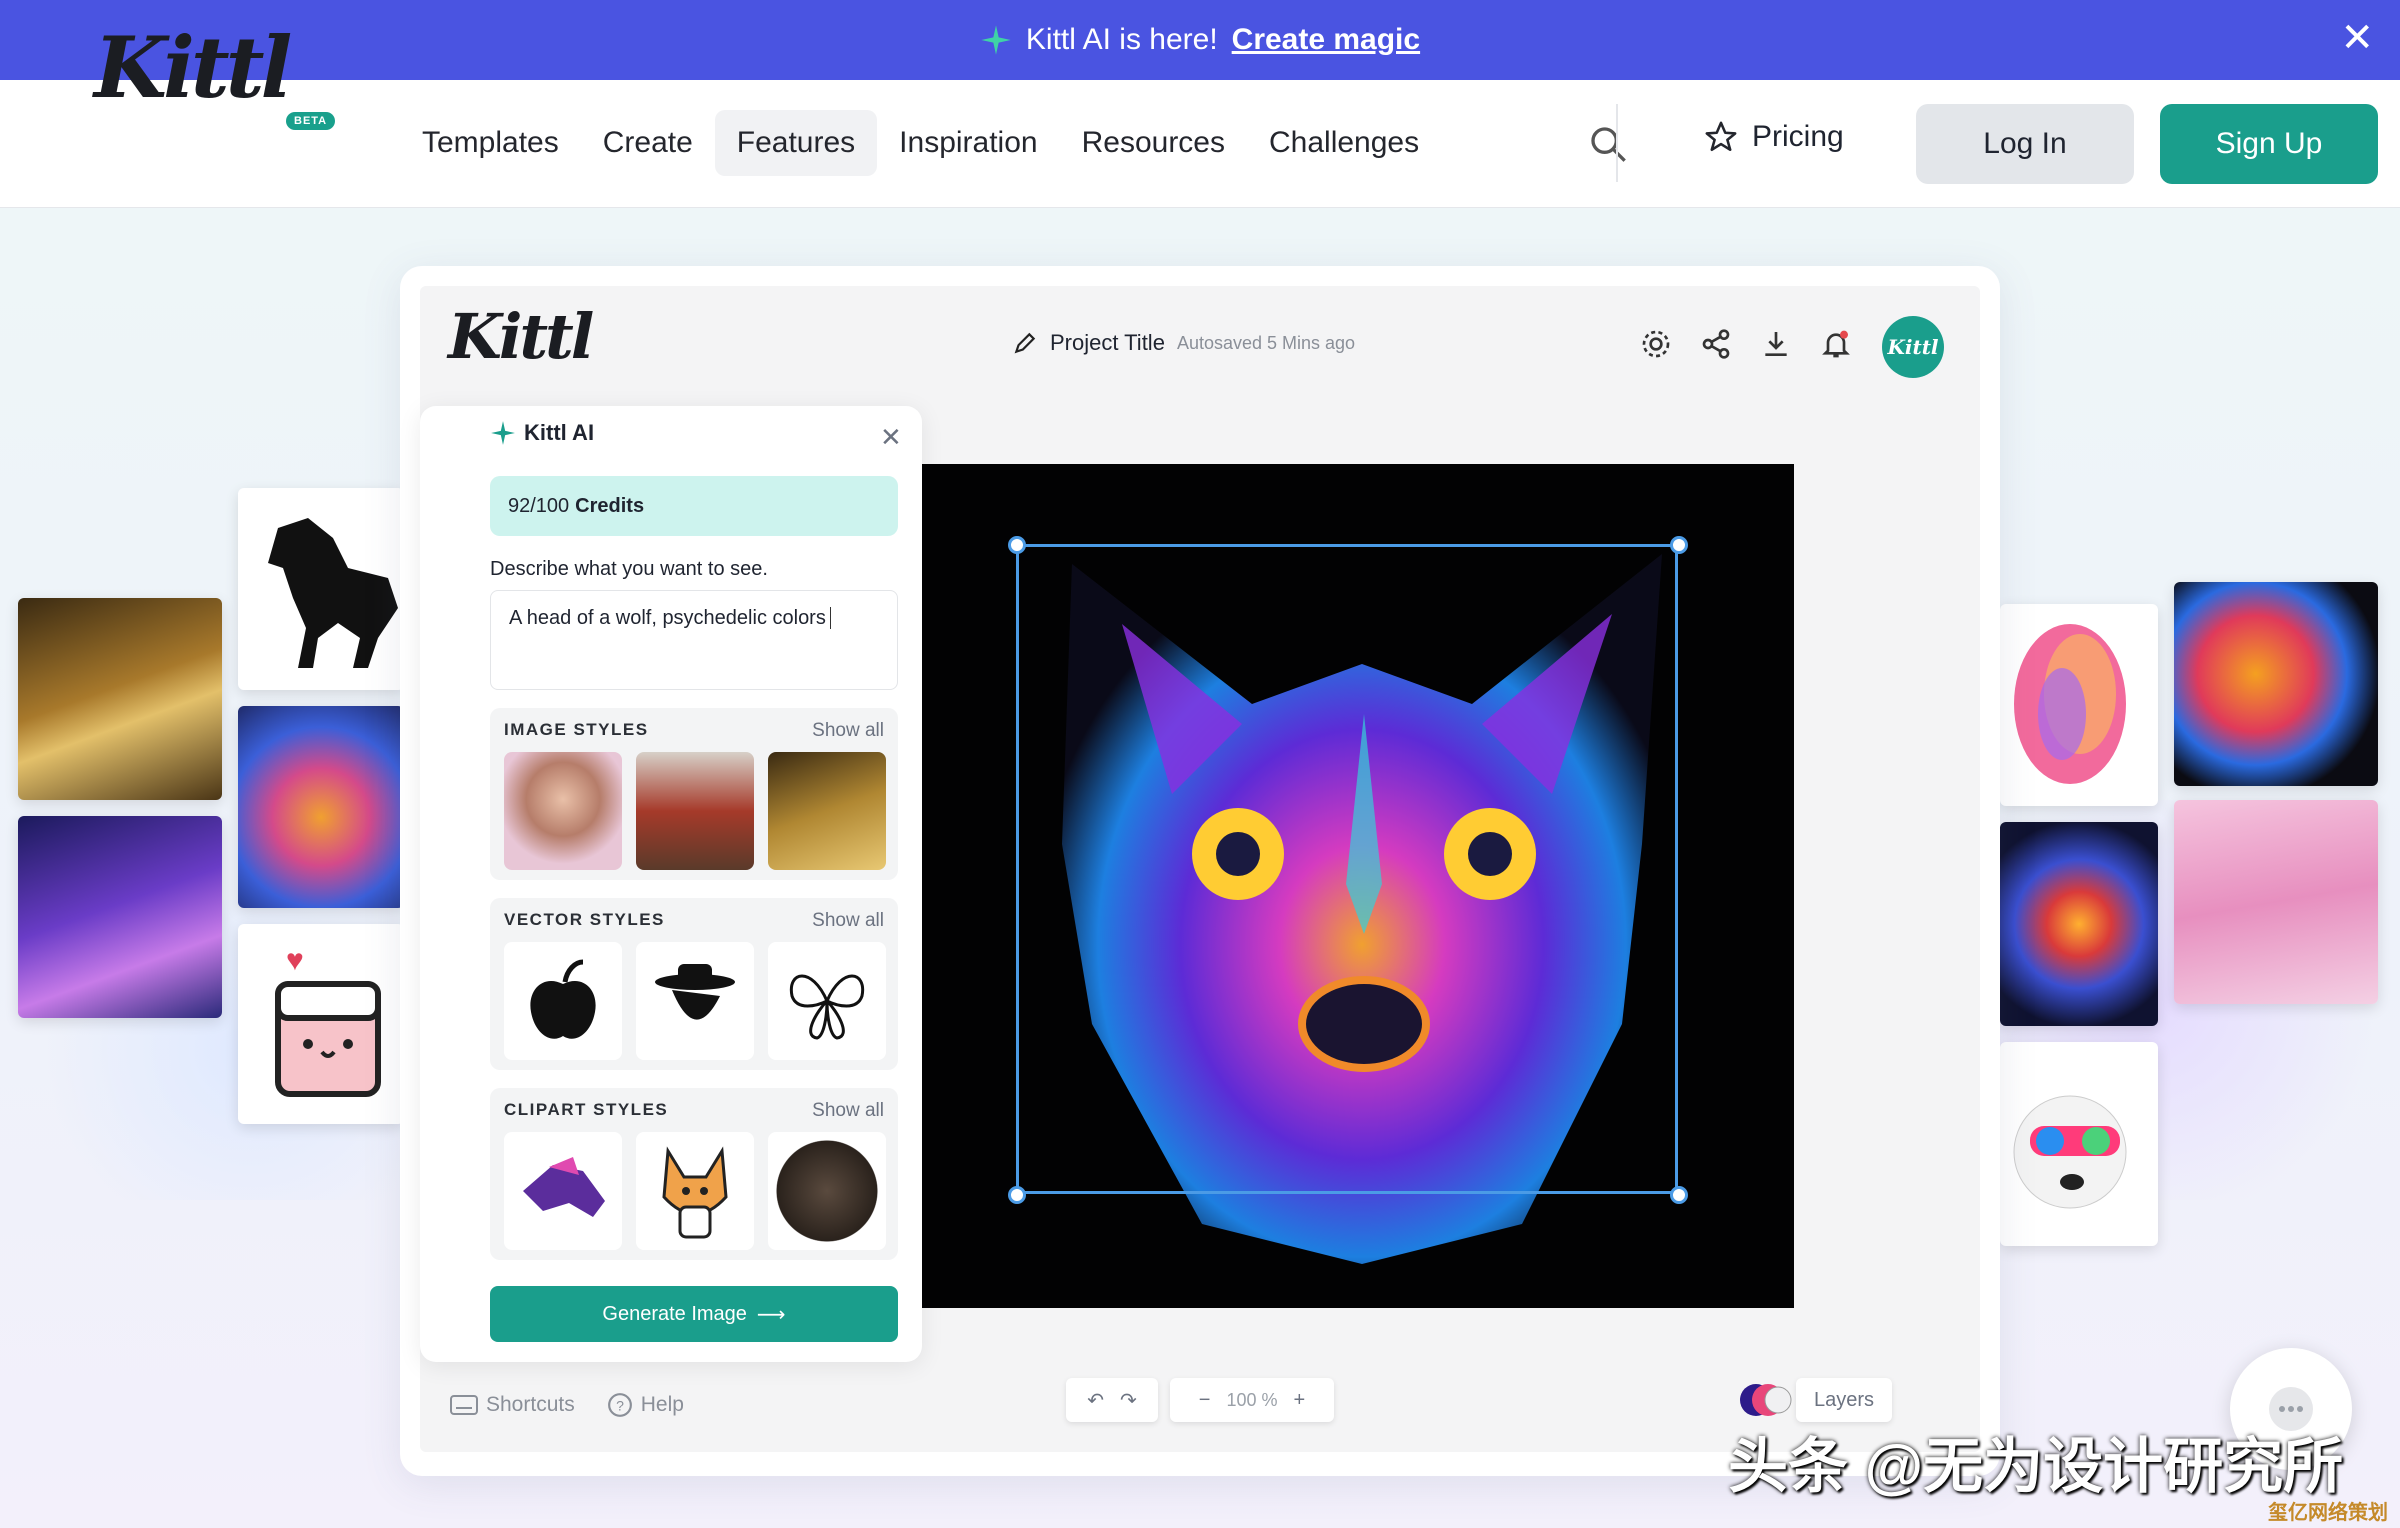  What do you see at coordinates (695, 1191) in the screenshot?
I see `style-option-corgi` at bounding box center [695, 1191].